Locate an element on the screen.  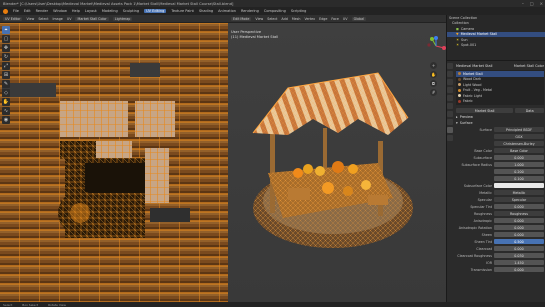
outliner-row: ☀ Spot.001 is located at coordinates (496, 46).